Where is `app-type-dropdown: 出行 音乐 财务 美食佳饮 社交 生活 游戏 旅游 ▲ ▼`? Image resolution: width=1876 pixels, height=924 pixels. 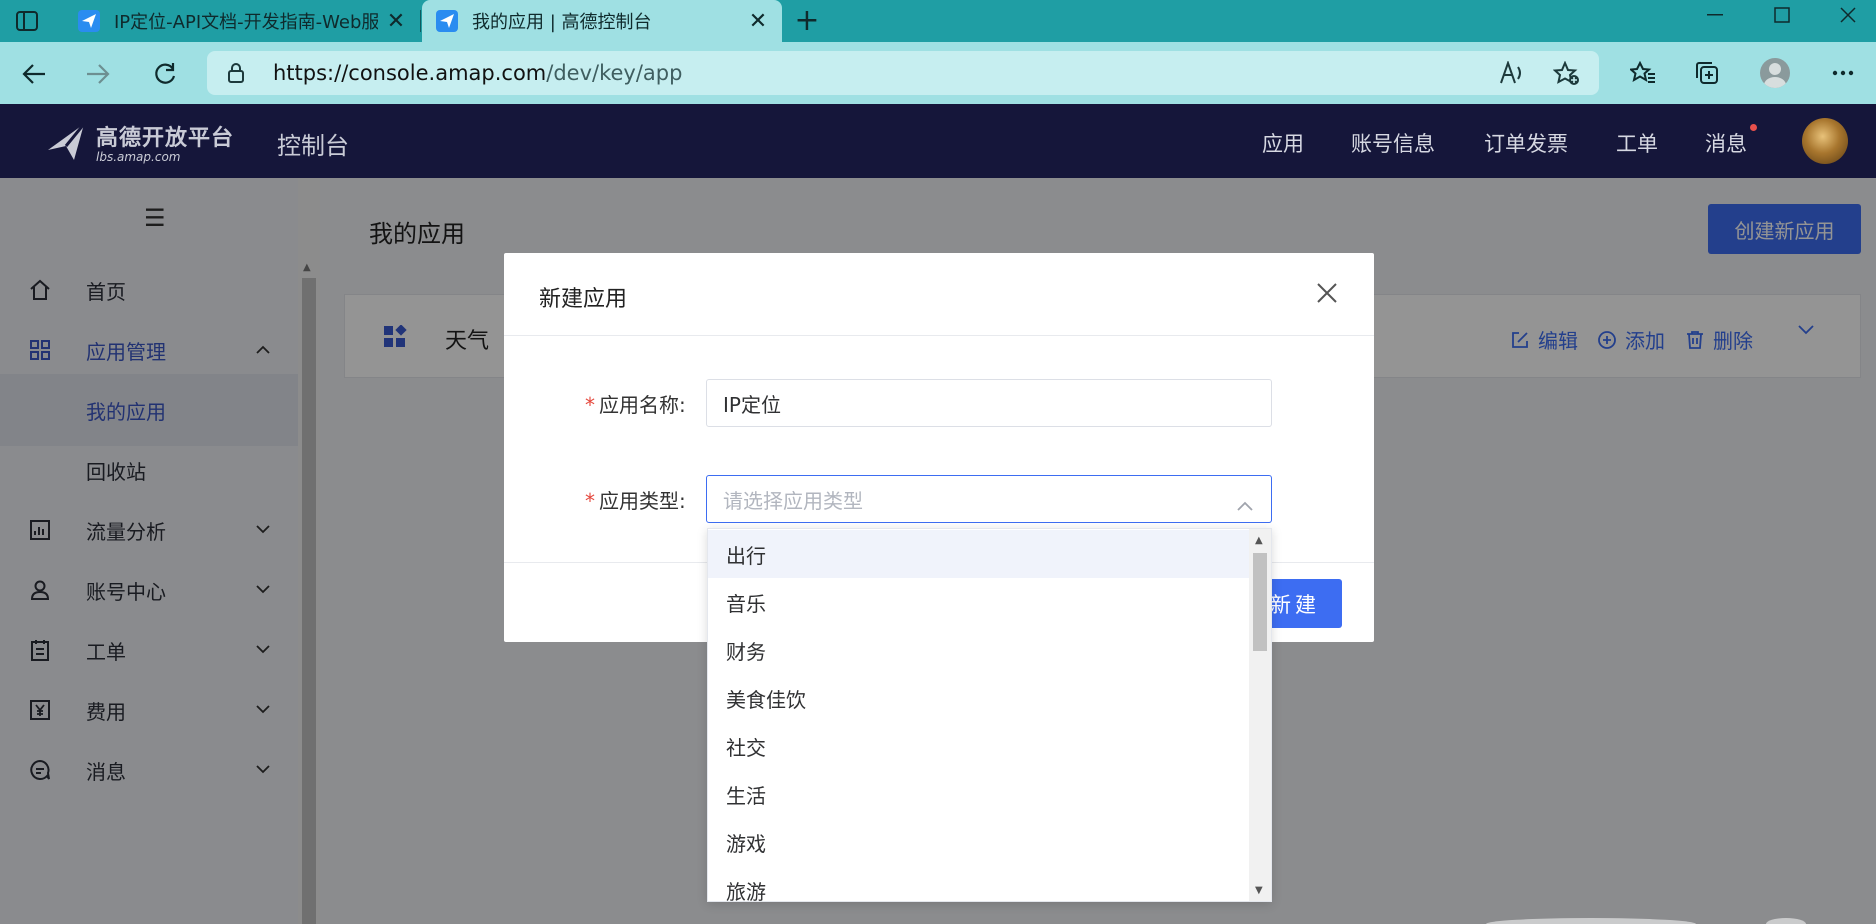
app-type-dropdown: 出行 音乐 财务 美食佳饮 社交 生活 游戏 旅游 ▲ ▼ is located at coordinates (989, 715).